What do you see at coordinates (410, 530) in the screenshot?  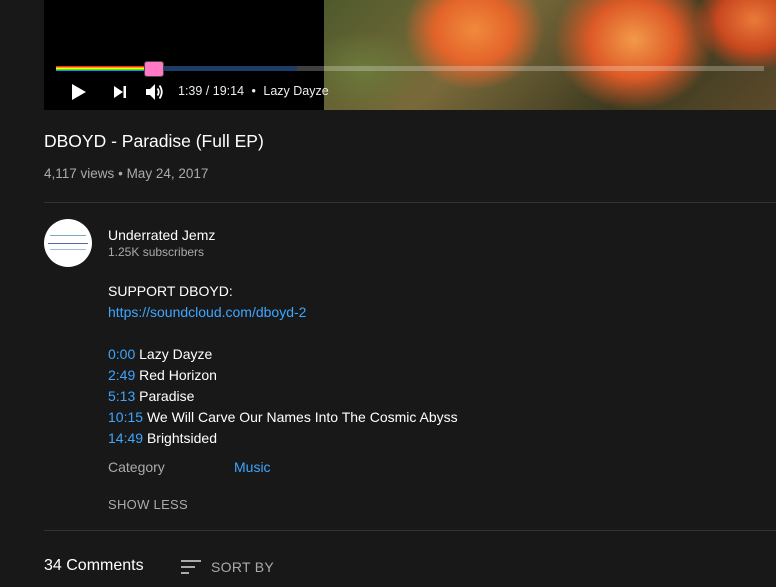 I see `divider-bottom` at bounding box center [410, 530].